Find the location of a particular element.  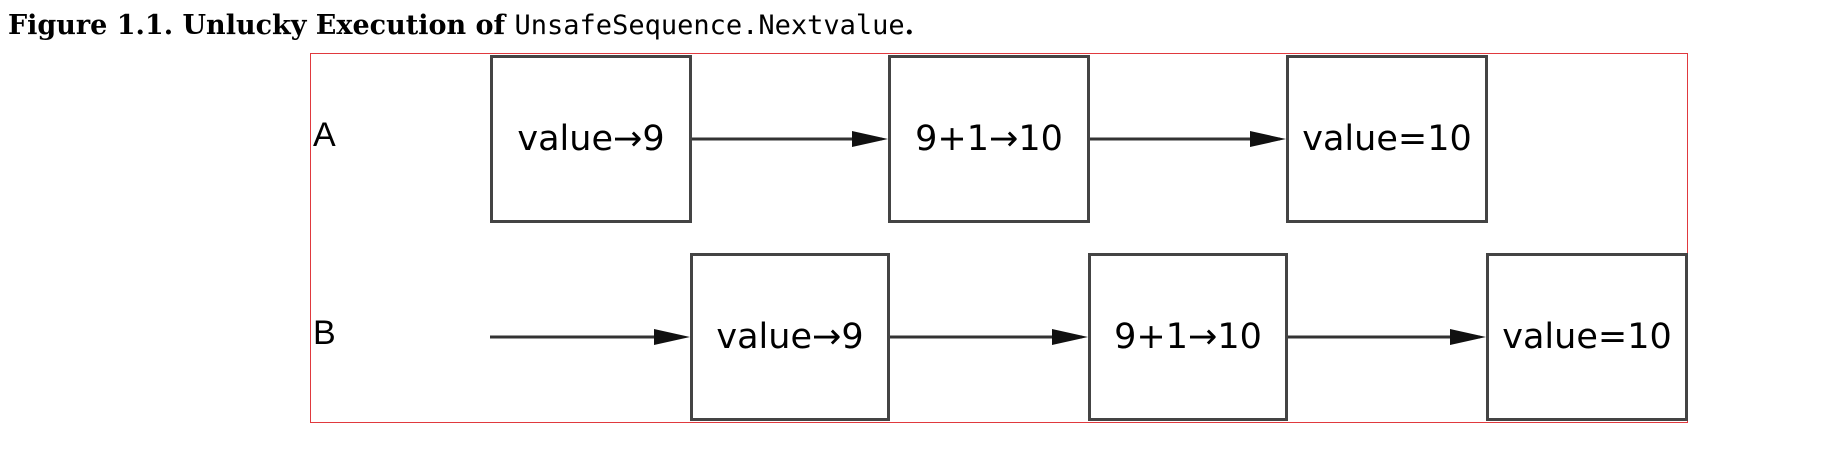

lane-a-label: A is located at coordinates (324, 135).